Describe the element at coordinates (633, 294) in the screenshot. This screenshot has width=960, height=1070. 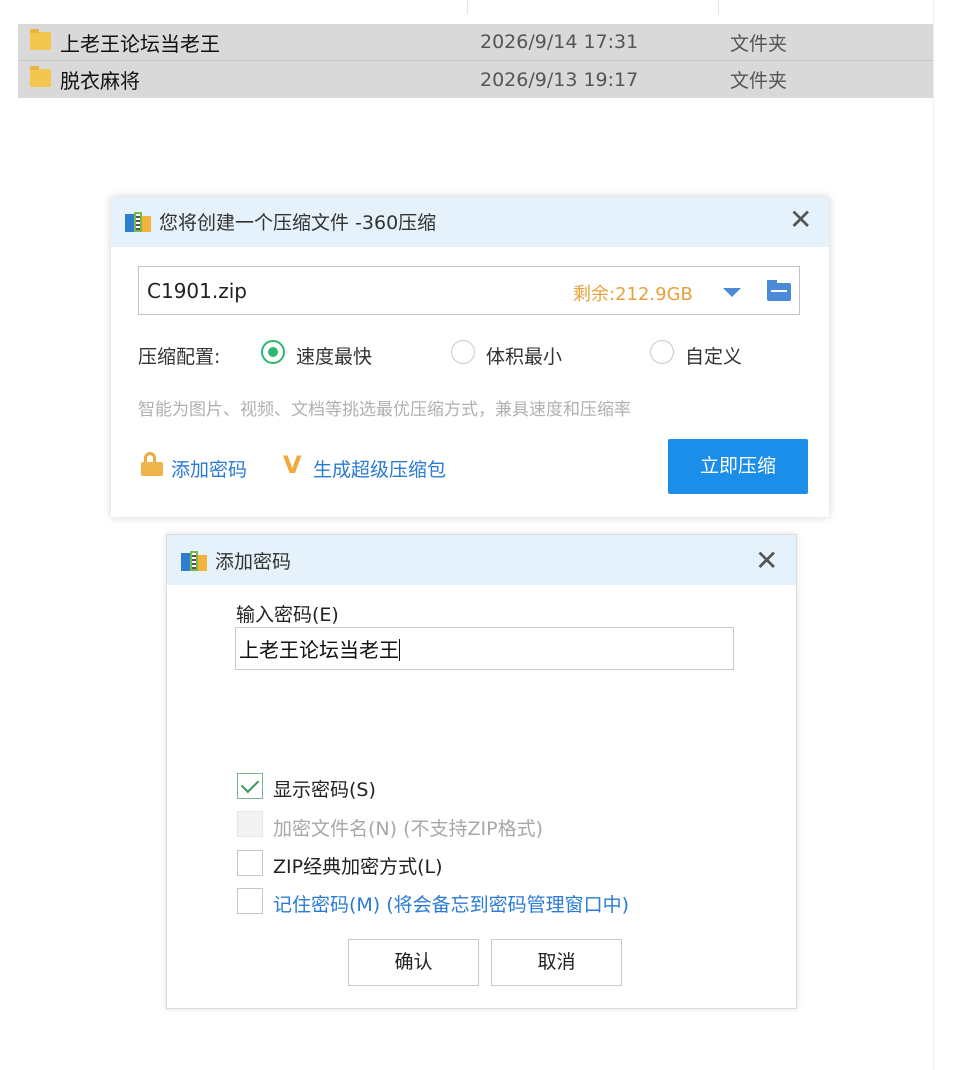
I see `free-space-label: 剩余:212.9GB` at that location.